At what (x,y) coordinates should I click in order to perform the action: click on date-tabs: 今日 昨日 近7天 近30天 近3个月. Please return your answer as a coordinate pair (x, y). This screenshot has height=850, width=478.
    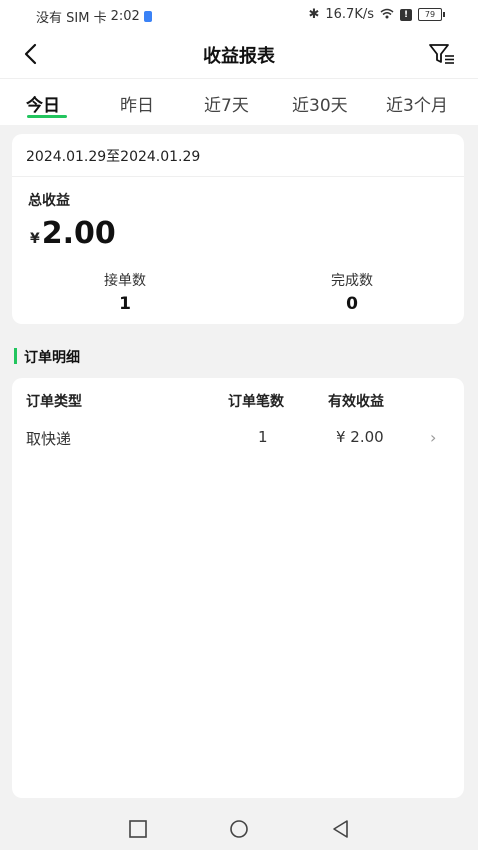
    Looking at the image, I should click on (239, 101).